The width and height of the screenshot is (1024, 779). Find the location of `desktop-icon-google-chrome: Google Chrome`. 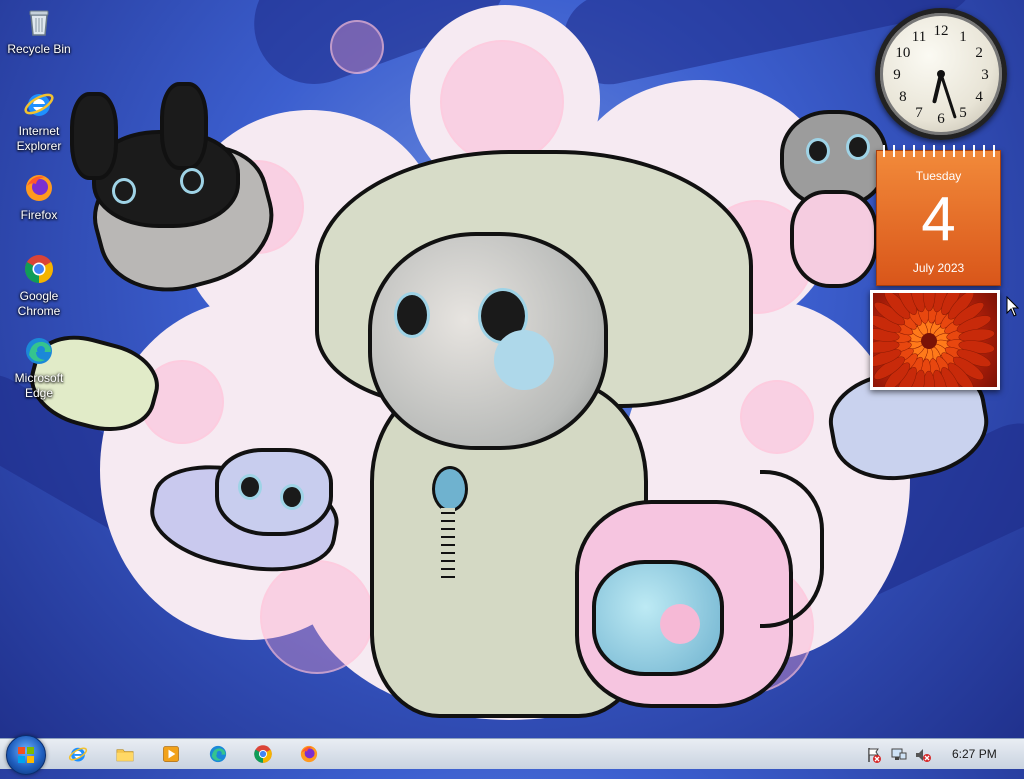

desktop-icon-google-chrome: Google Chrome is located at coordinates (39, 286).